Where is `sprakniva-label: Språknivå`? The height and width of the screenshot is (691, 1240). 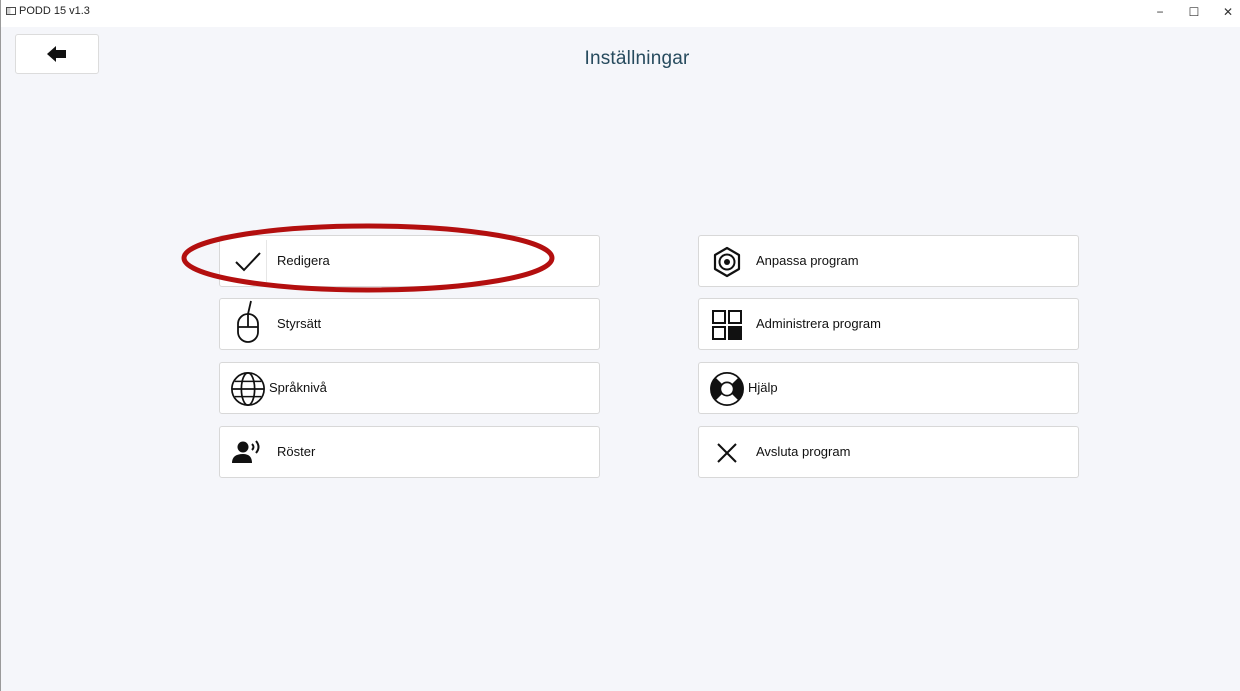
sprakniva-label: Språknivå is located at coordinates (298, 387).